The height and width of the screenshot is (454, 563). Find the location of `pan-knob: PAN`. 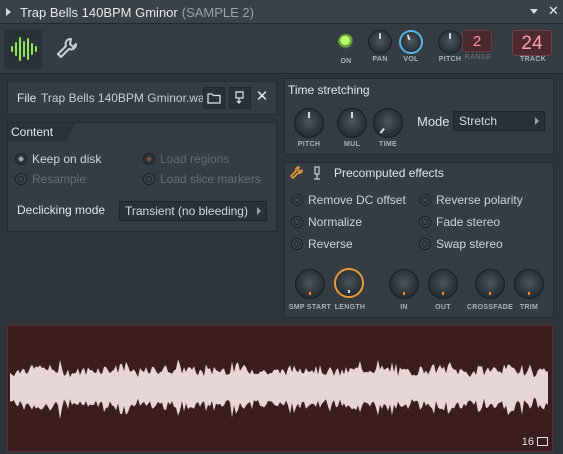

pan-knob: PAN is located at coordinates (380, 46).